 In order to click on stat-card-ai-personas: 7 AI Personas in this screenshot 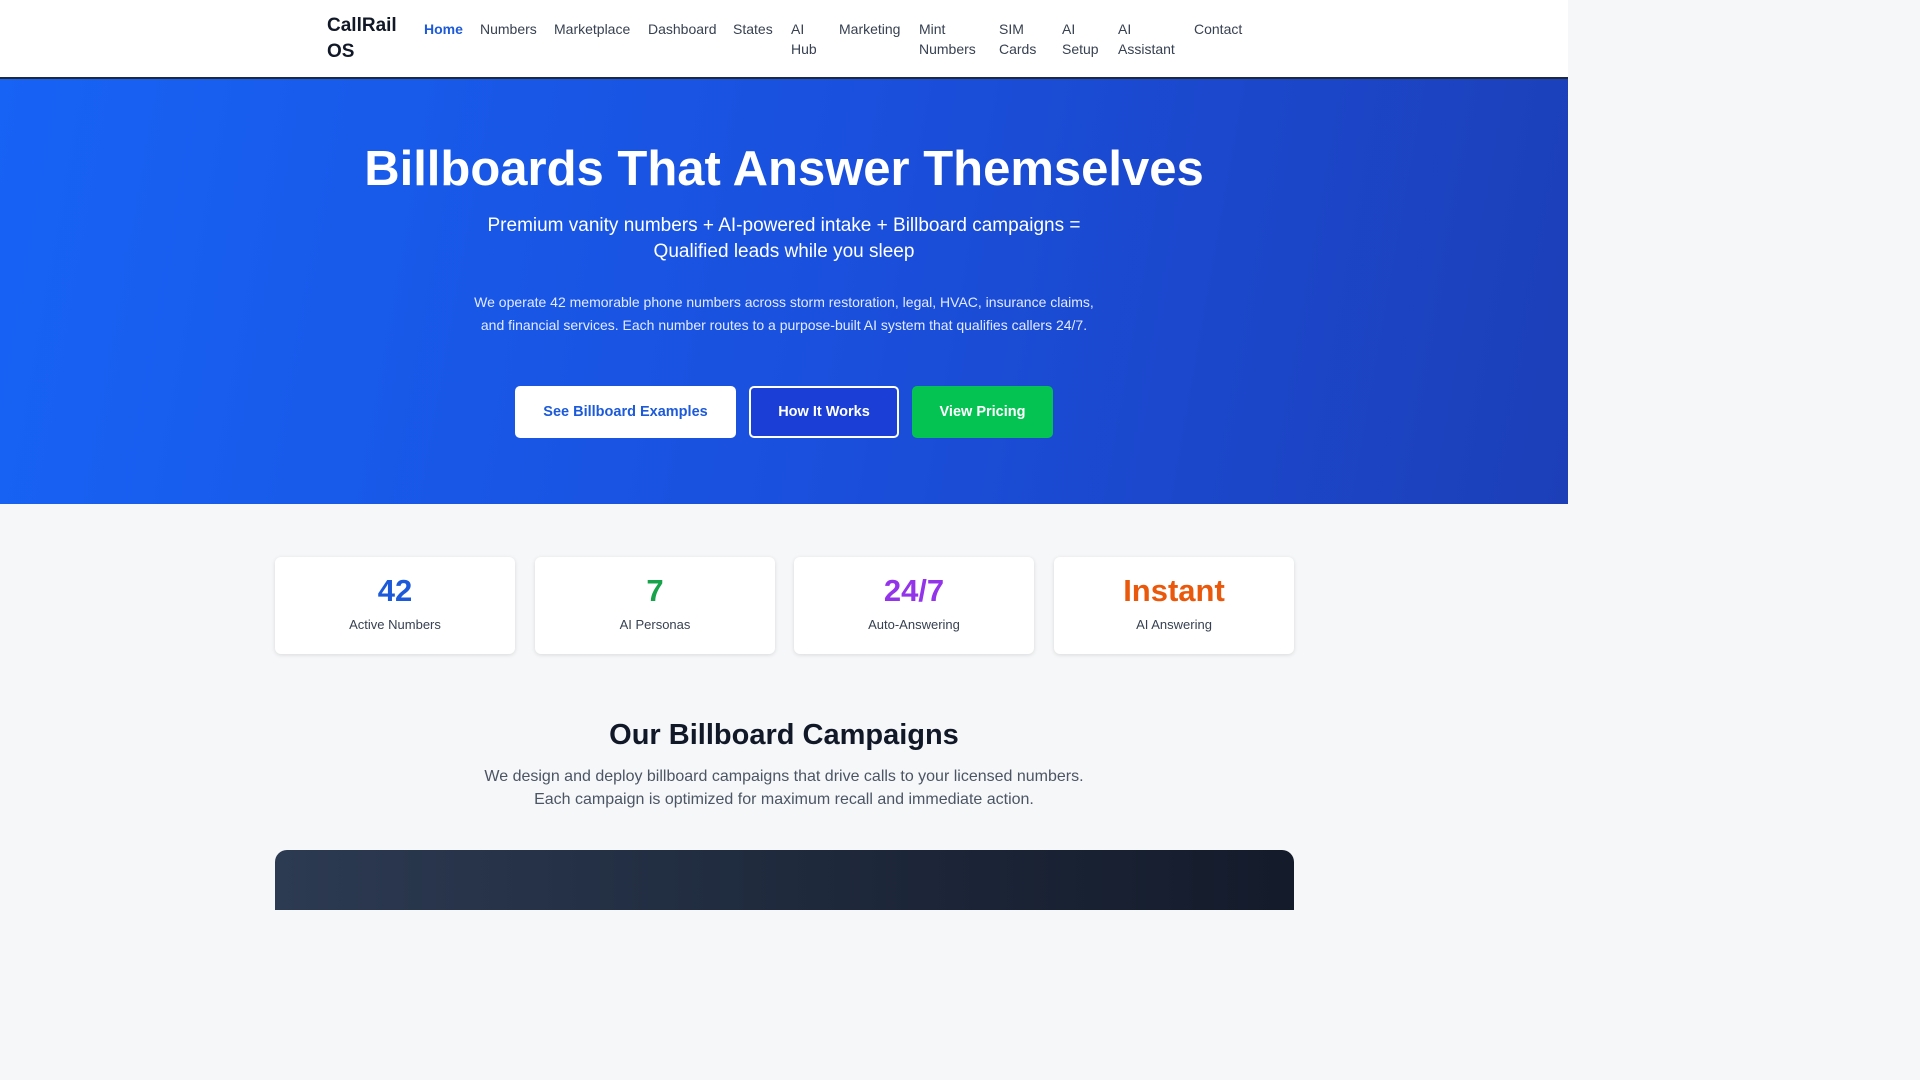, I will do `click(655, 605)`.